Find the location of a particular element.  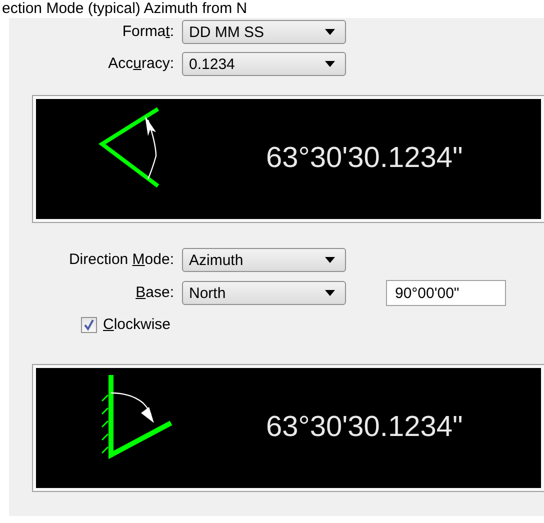

field-label: Accuracy: is located at coordinates (141, 64).